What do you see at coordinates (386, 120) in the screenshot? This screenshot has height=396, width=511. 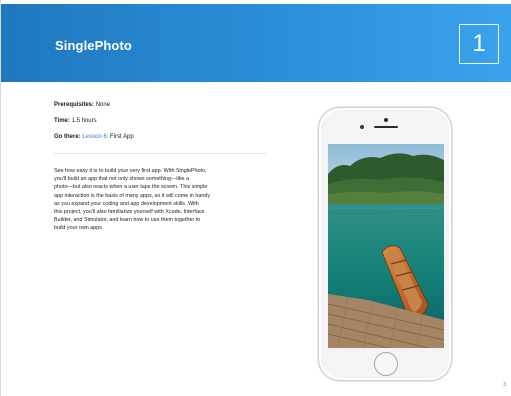 I see `phone-camera-dot` at bounding box center [386, 120].